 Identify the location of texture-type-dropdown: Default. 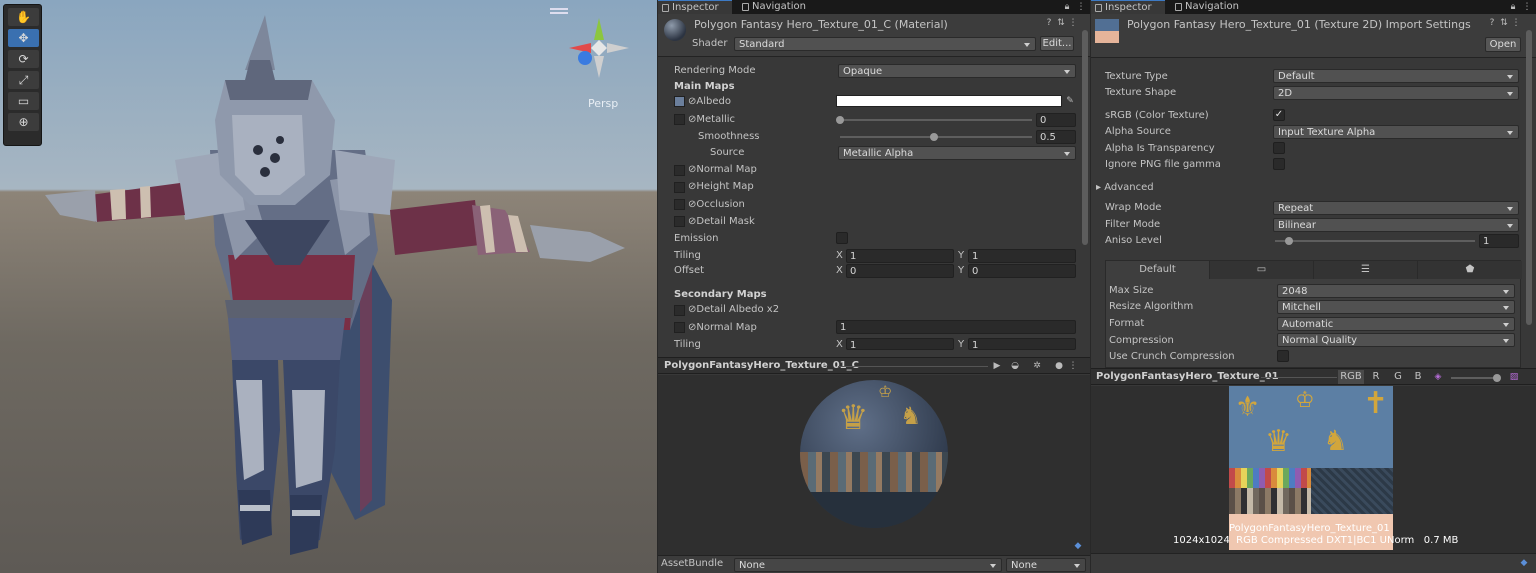
(1396, 76).